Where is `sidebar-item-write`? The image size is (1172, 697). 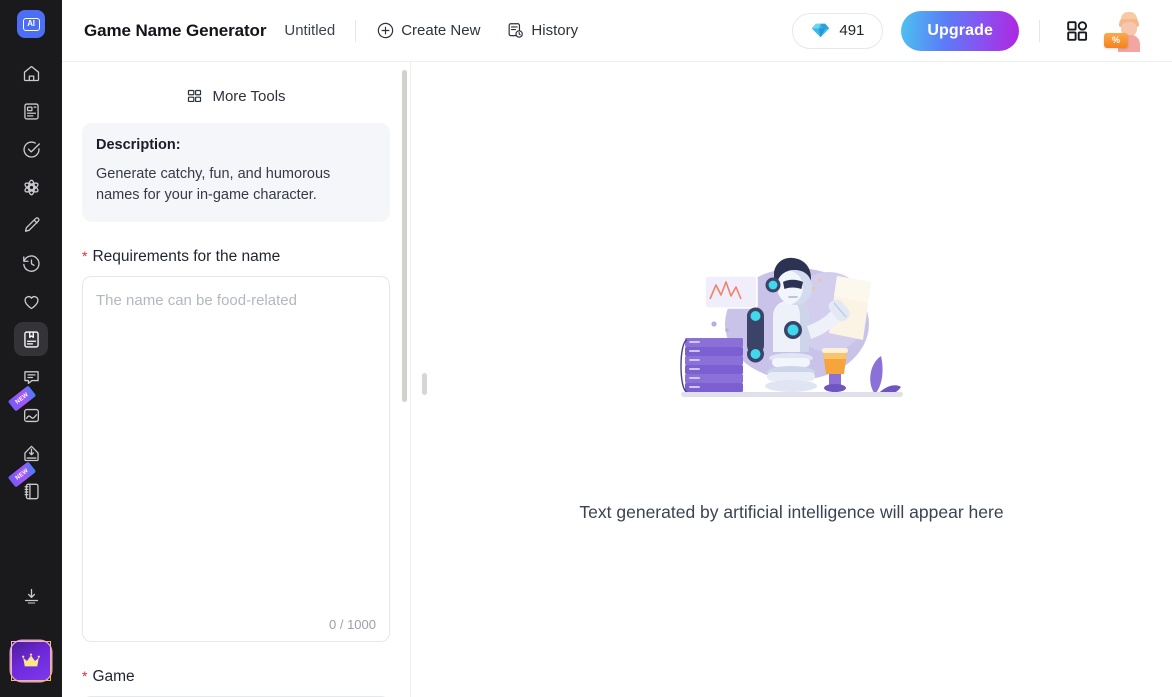
sidebar-item-write is located at coordinates (31, 225).